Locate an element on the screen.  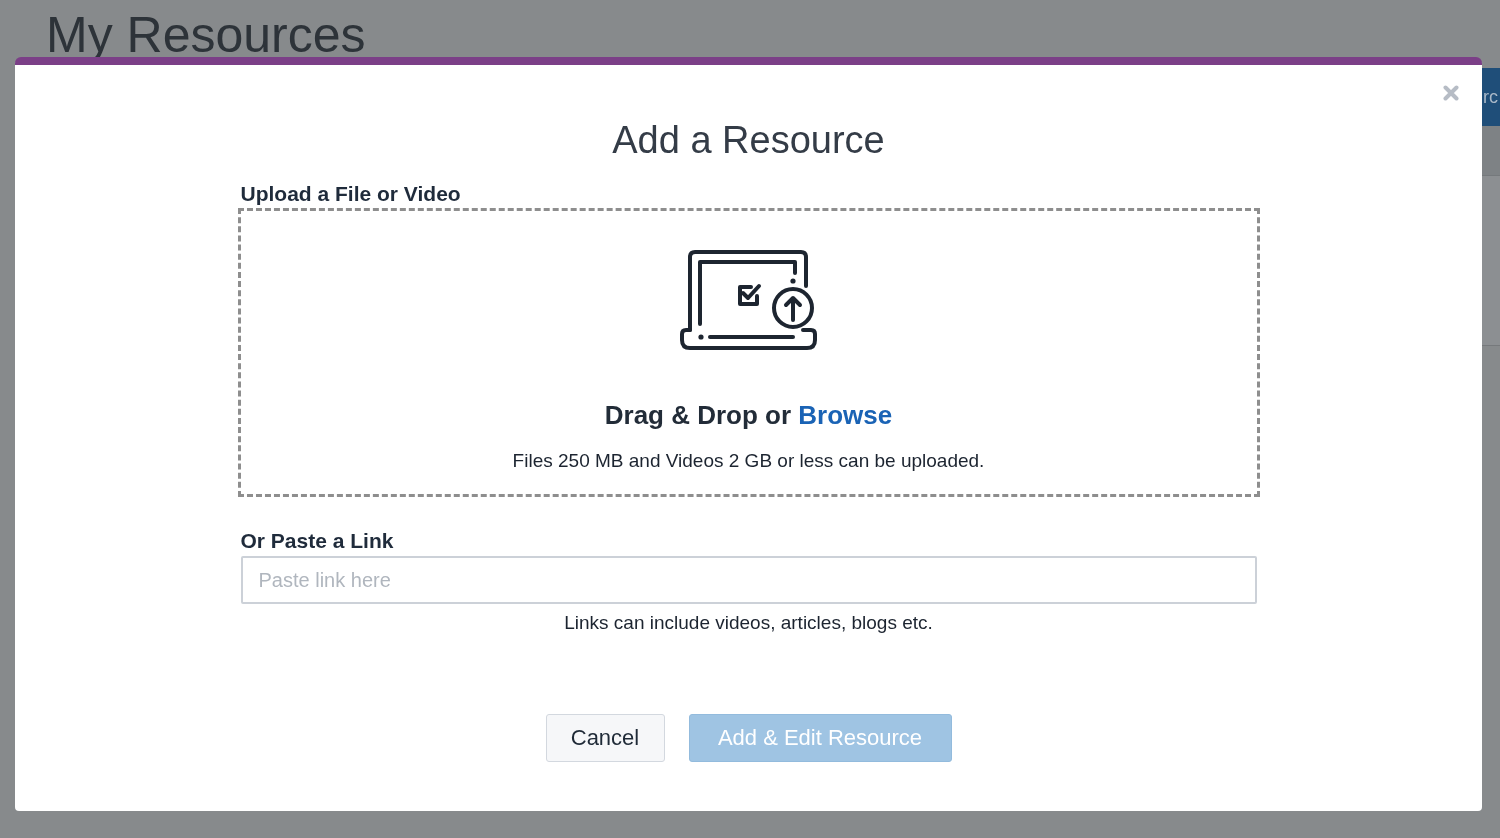
drag-drop-text: Drag & Drop or Browse is located at coordinates (748, 415).